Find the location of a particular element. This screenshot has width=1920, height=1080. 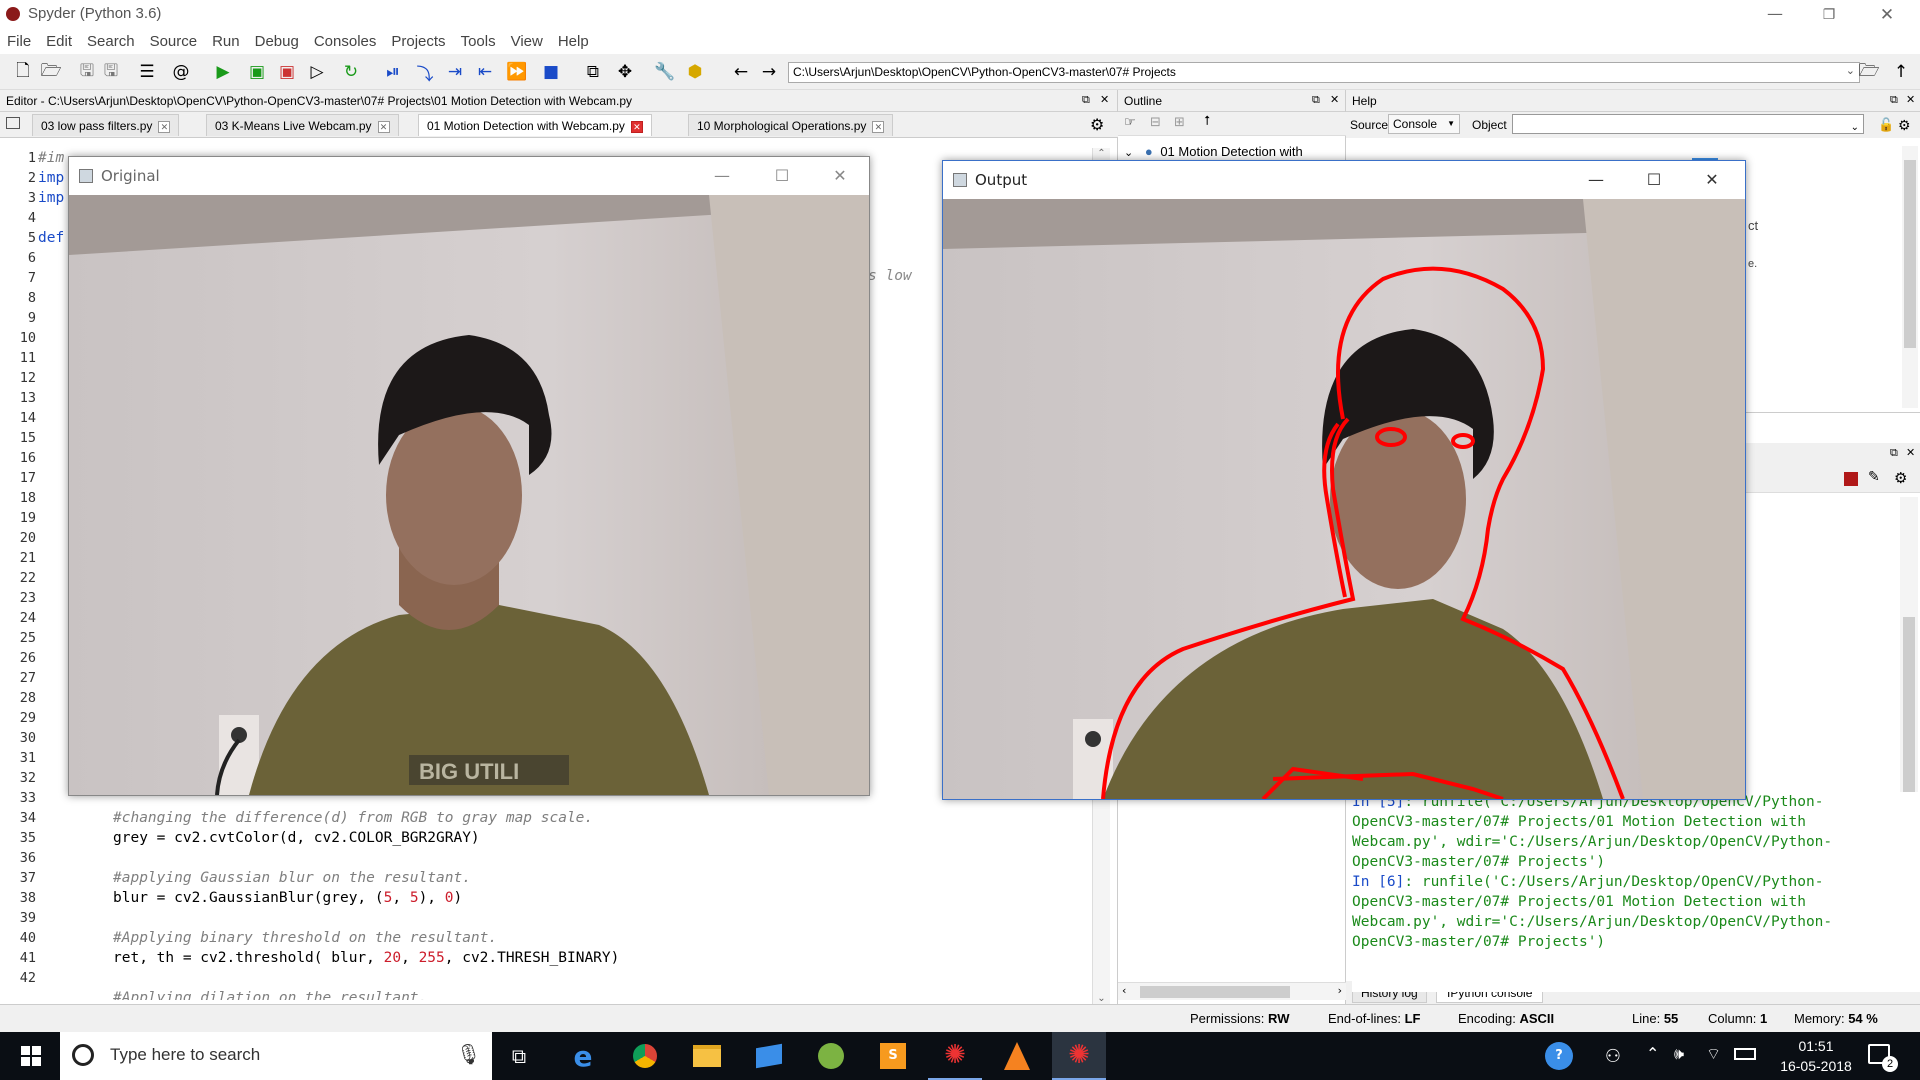

continue-icon: ⏩ is located at coordinates (517, 72).